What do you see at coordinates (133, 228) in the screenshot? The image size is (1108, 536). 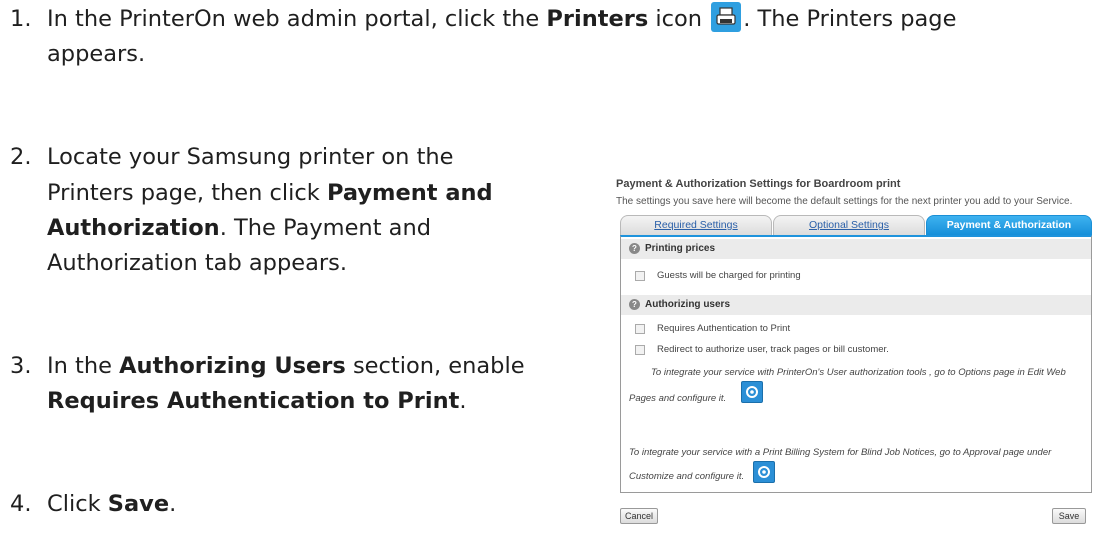 I see `step-bold: Authorization` at bounding box center [133, 228].